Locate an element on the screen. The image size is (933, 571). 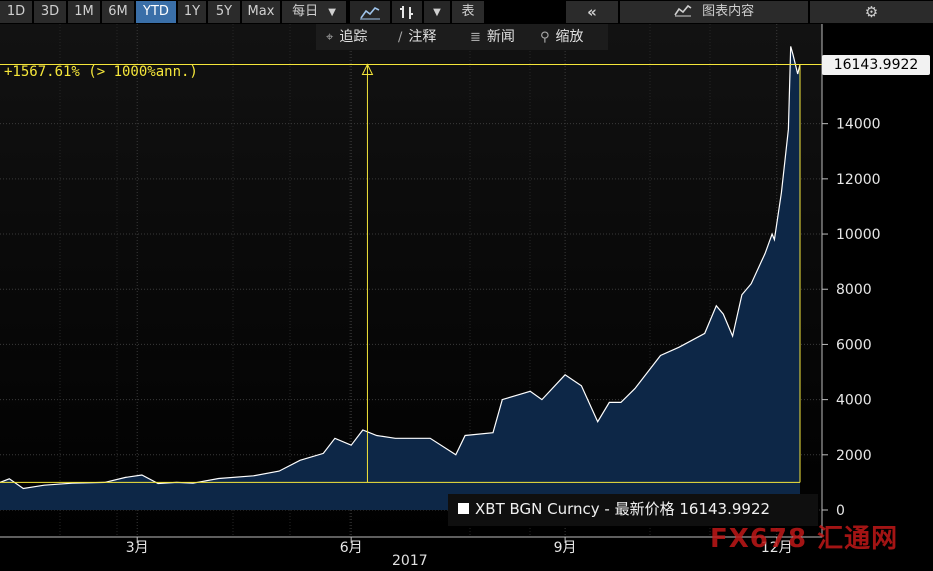
x-tick-label: 9月 is located at coordinates (565, 548).